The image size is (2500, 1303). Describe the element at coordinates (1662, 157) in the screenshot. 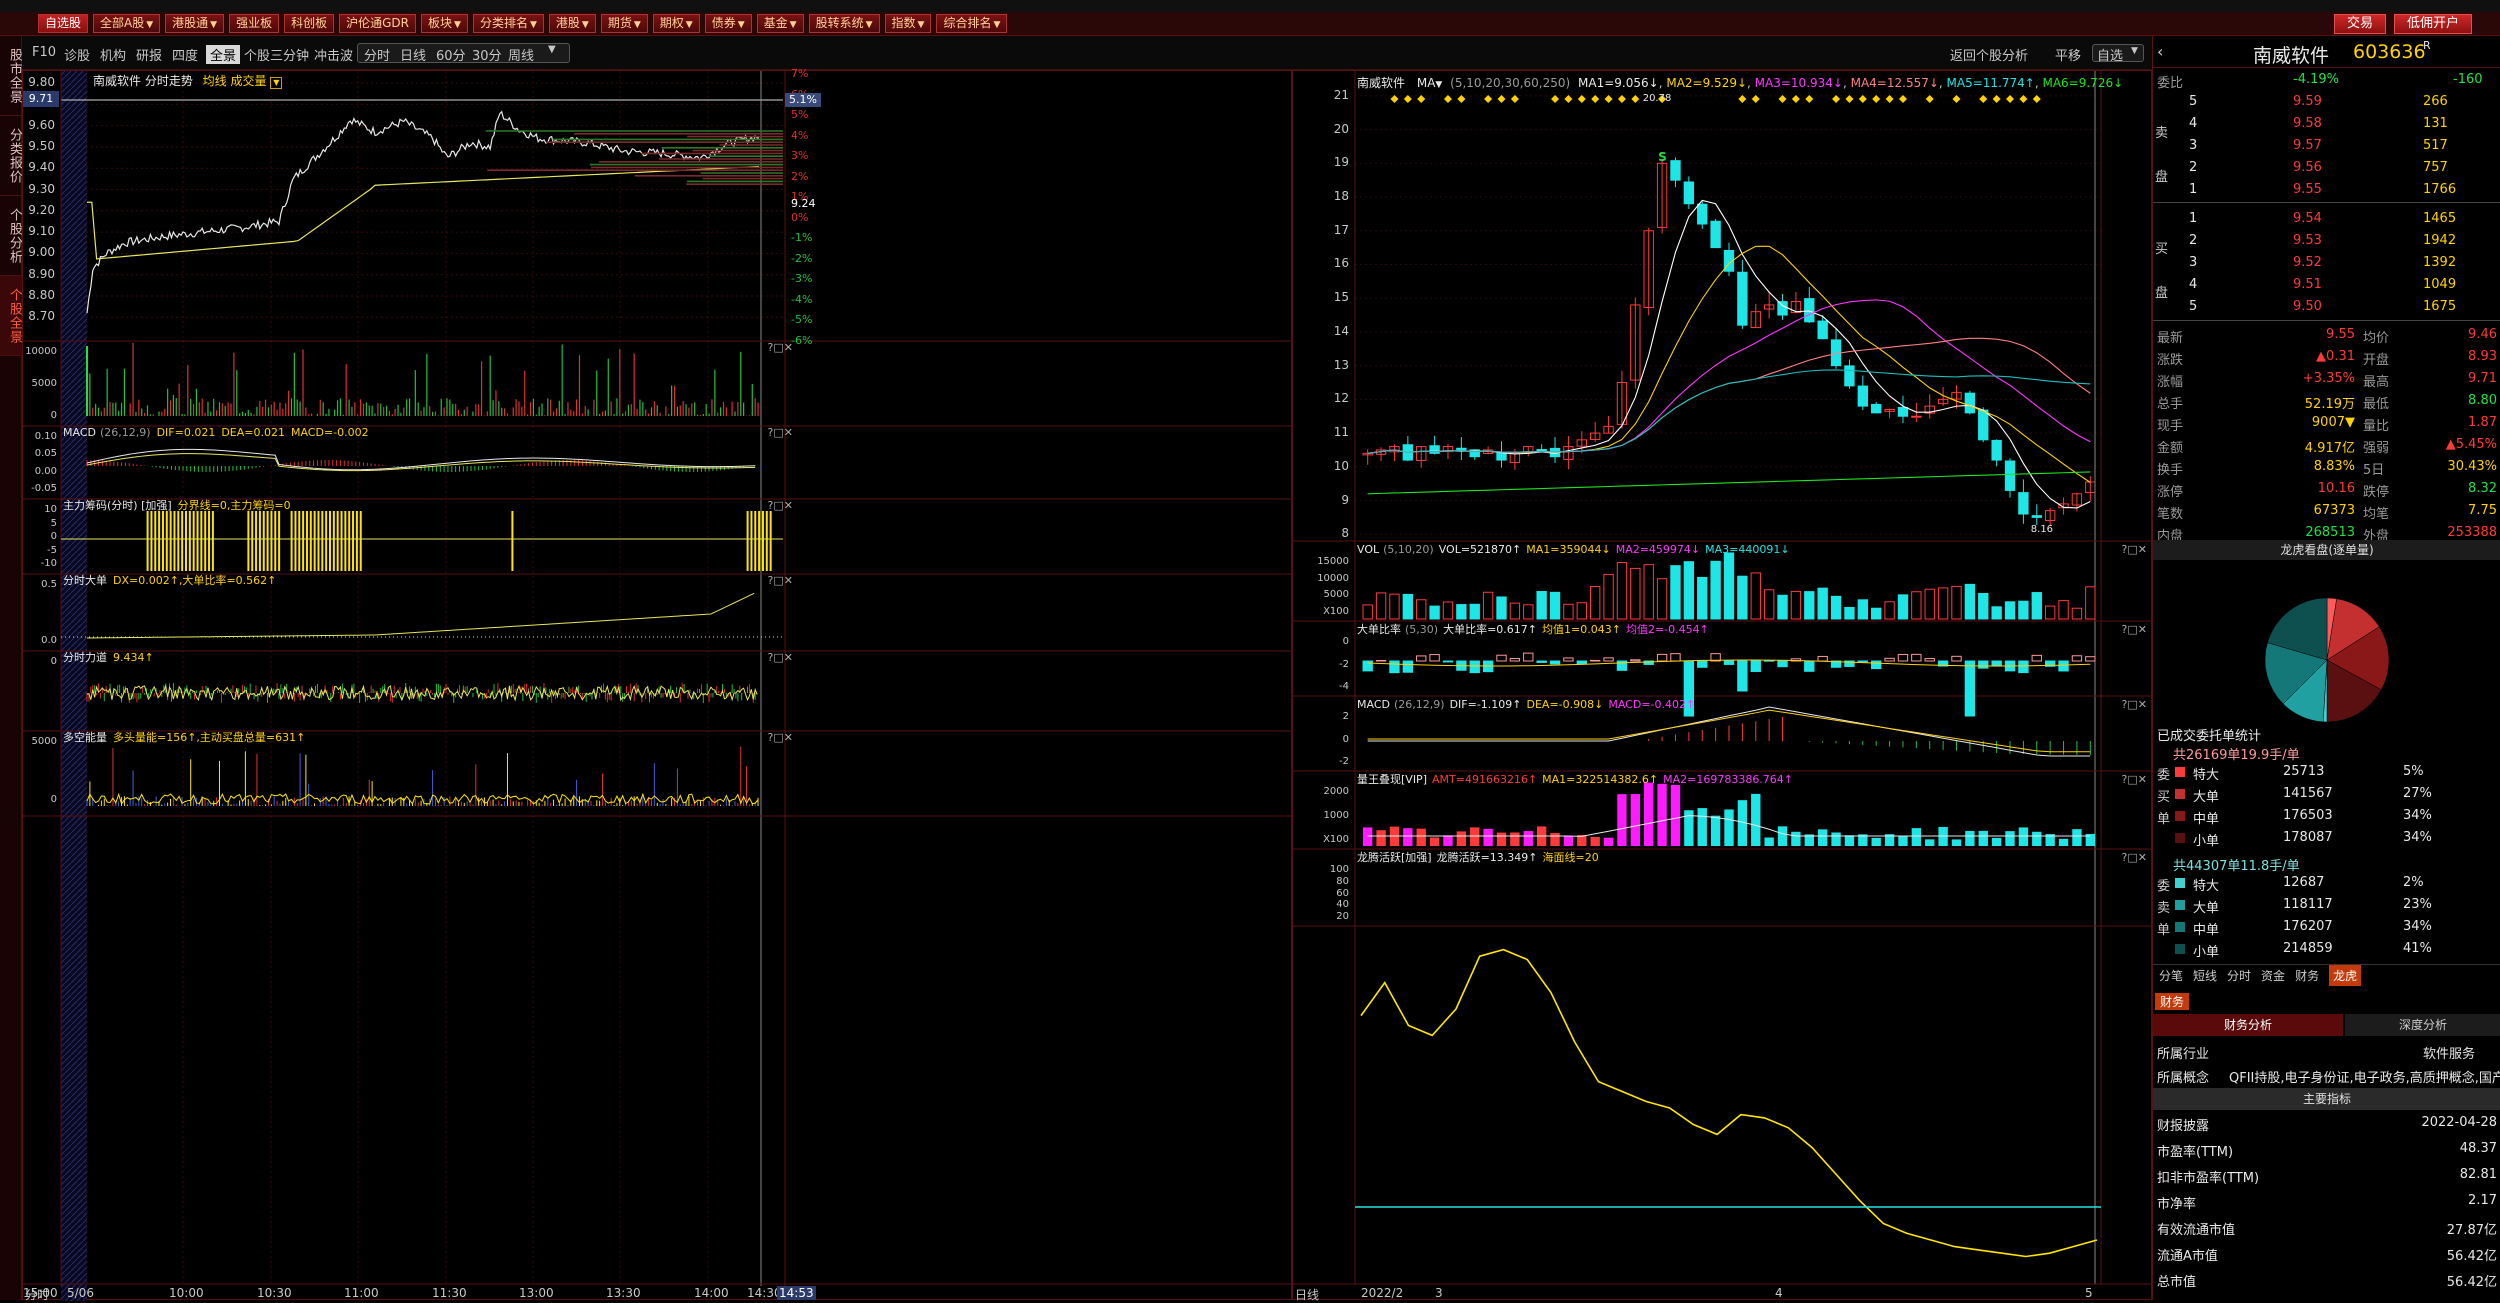

I see `sell-signal: S` at that location.